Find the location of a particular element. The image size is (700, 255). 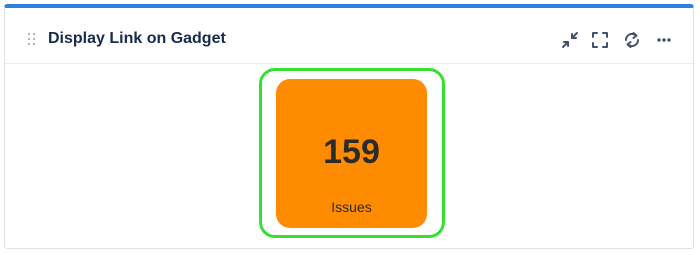

fullscreen-button is located at coordinates (600, 40).